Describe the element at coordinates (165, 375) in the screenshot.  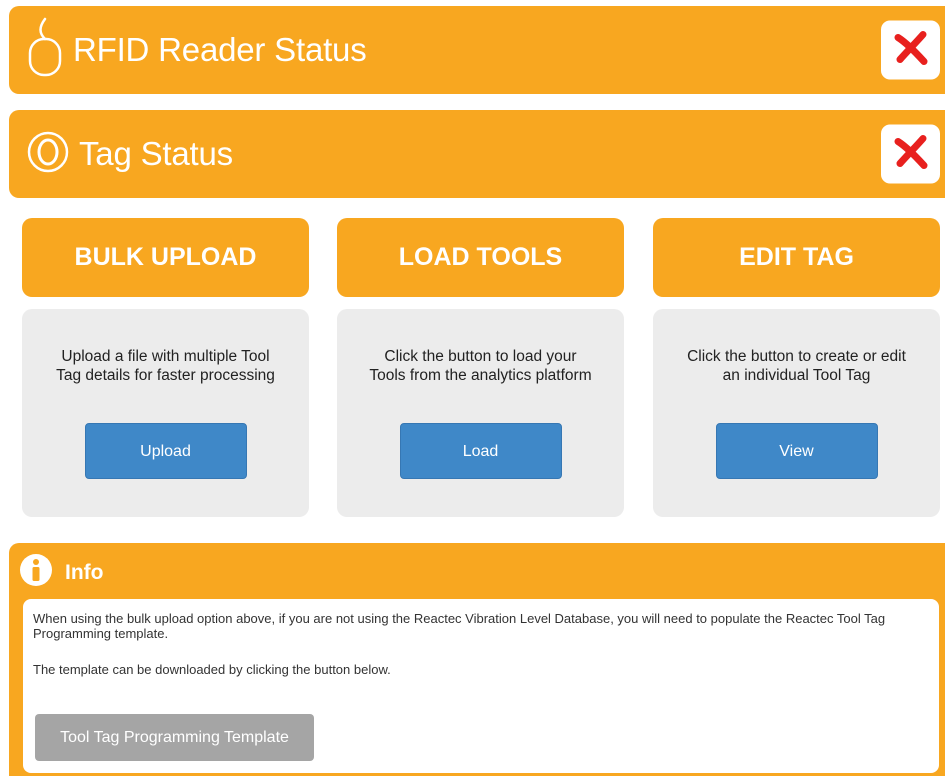
I see `bulk-upload-desc-line2: Tag details for faster processing` at that location.